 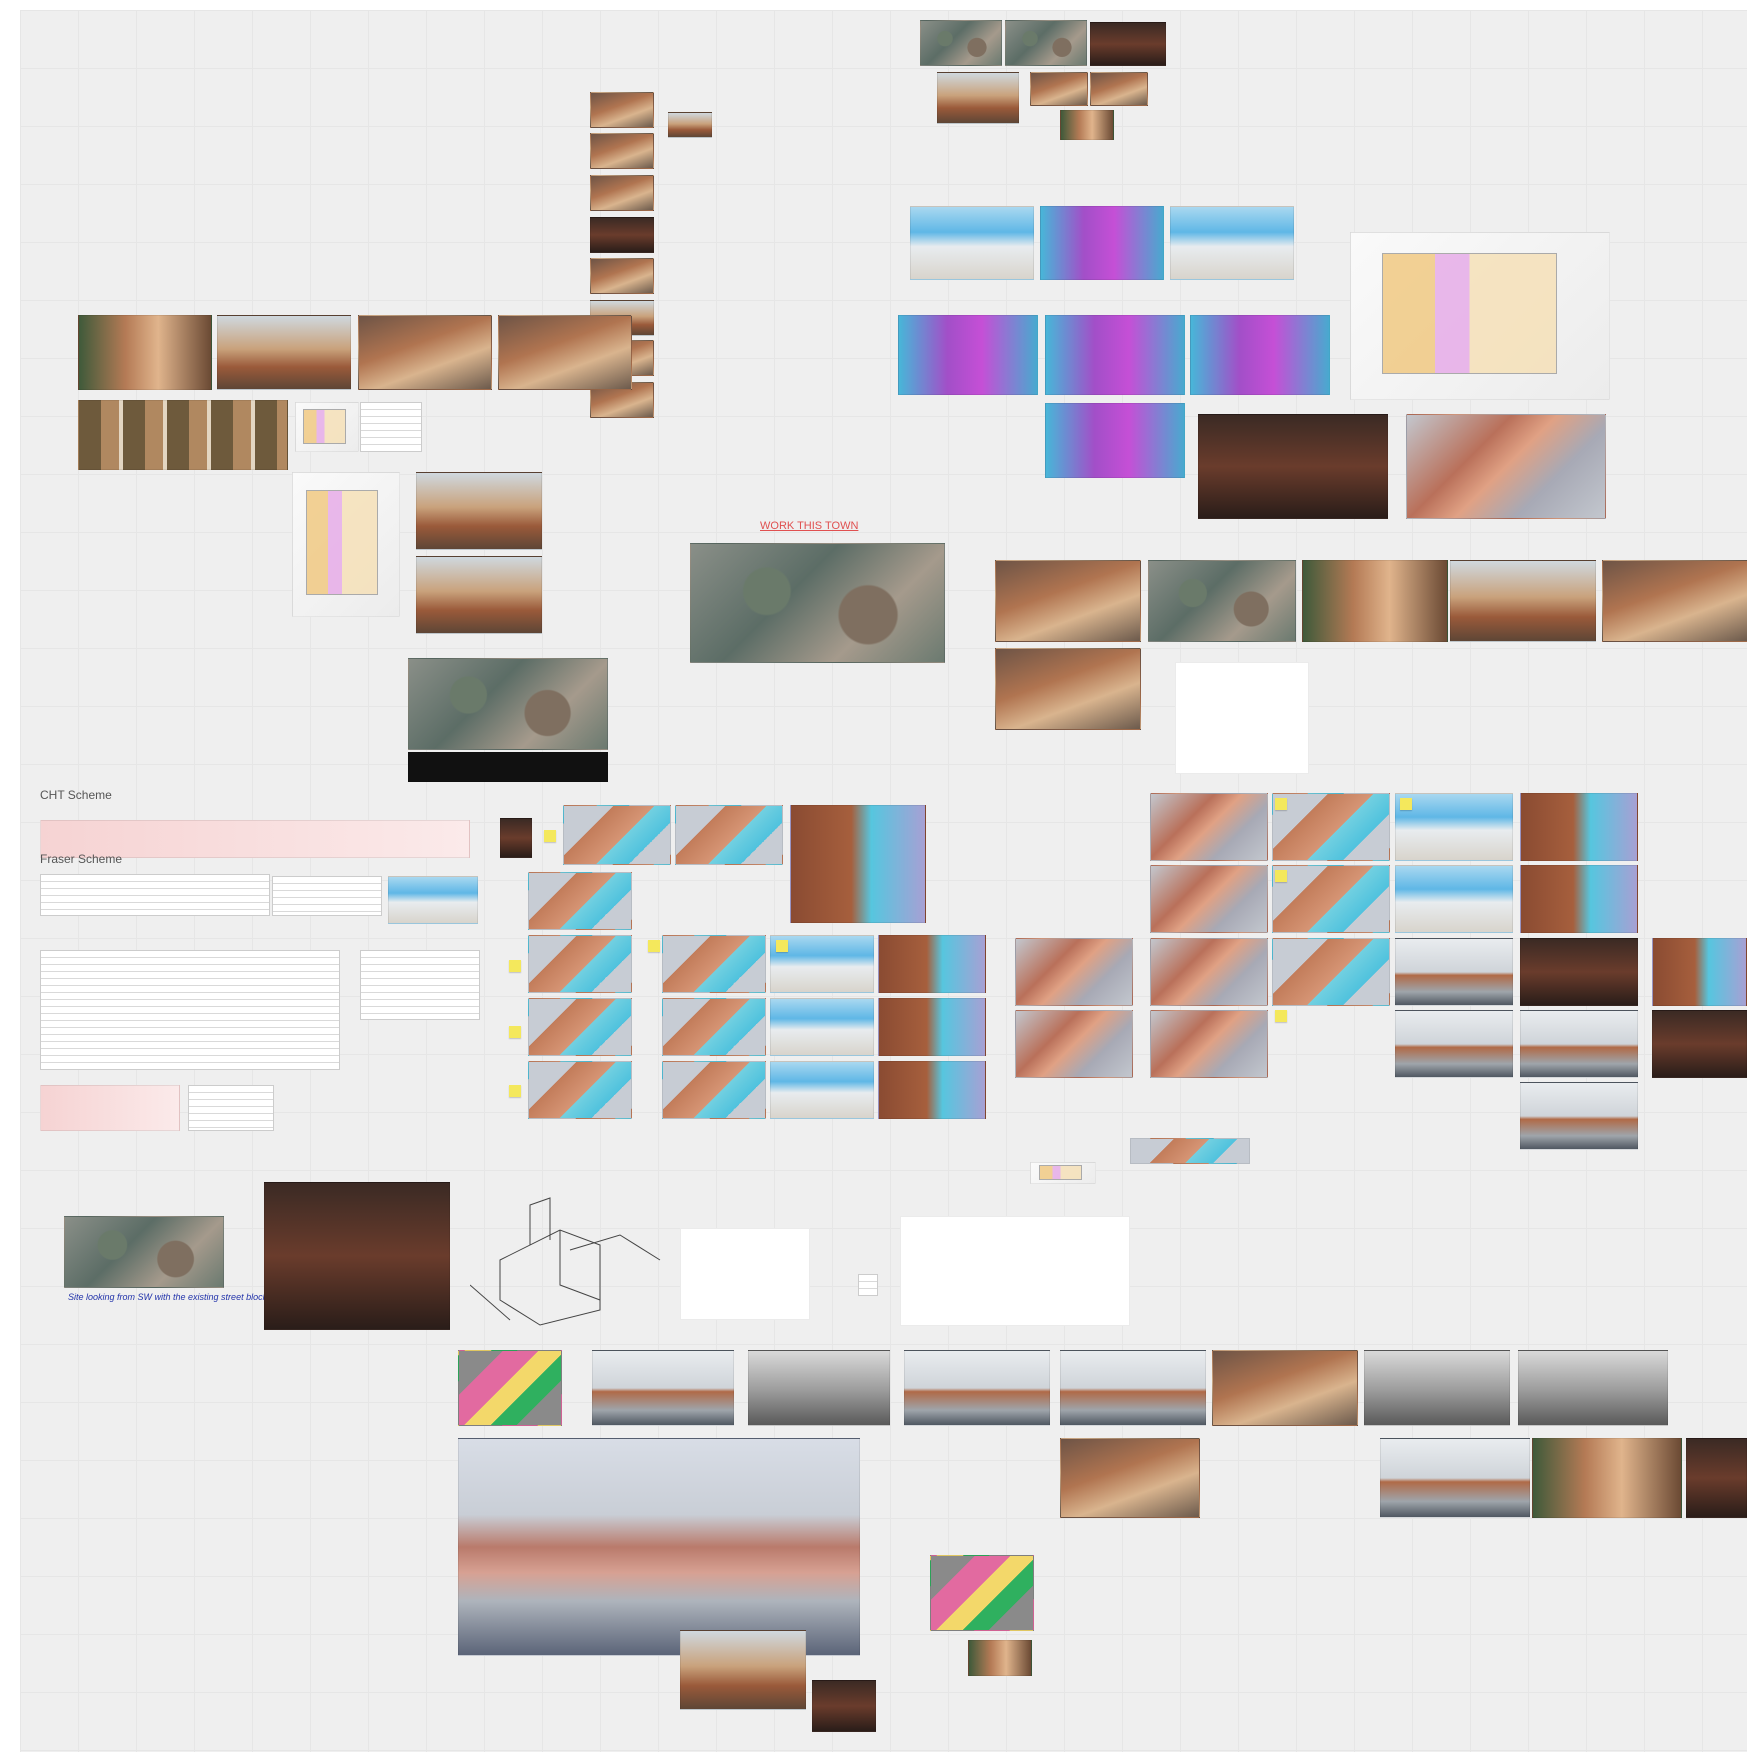 What do you see at coordinates (569, 1260) in the screenshot?
I see `sketch-card` at bounding box center [569, 1260].